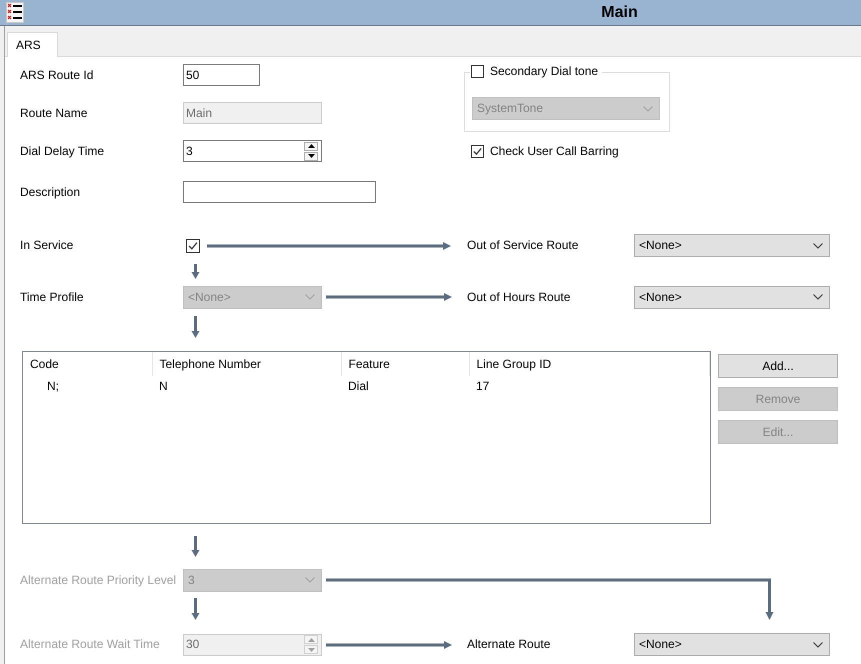 The width and height of the screenshot is (861, 664). I want to click on field-label: Description, so click(50, 191).